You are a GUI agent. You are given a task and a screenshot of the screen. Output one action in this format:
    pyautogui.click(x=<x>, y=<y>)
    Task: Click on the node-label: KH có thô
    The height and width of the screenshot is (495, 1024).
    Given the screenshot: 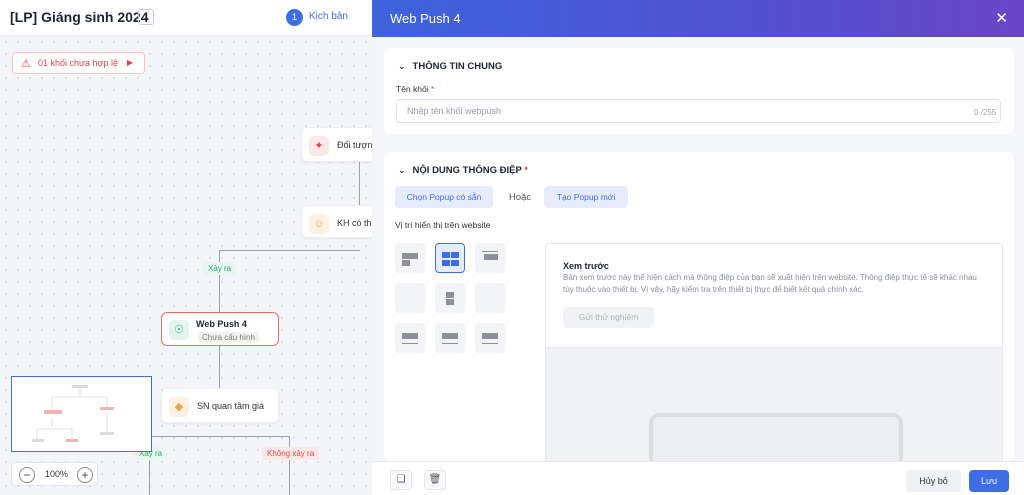 What is the action you would take?
    pyautogui.click(x=354, y=223)
    